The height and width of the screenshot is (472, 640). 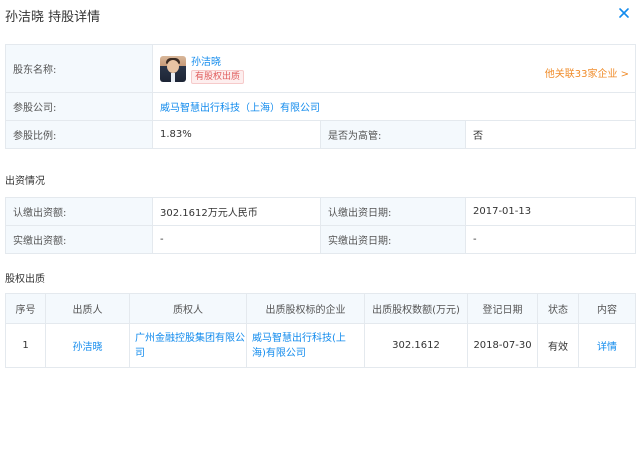 What do you see at coordinates (550, 134) in the screenshot?
I see `executive-value: 否` at bounding box center [550, 134].